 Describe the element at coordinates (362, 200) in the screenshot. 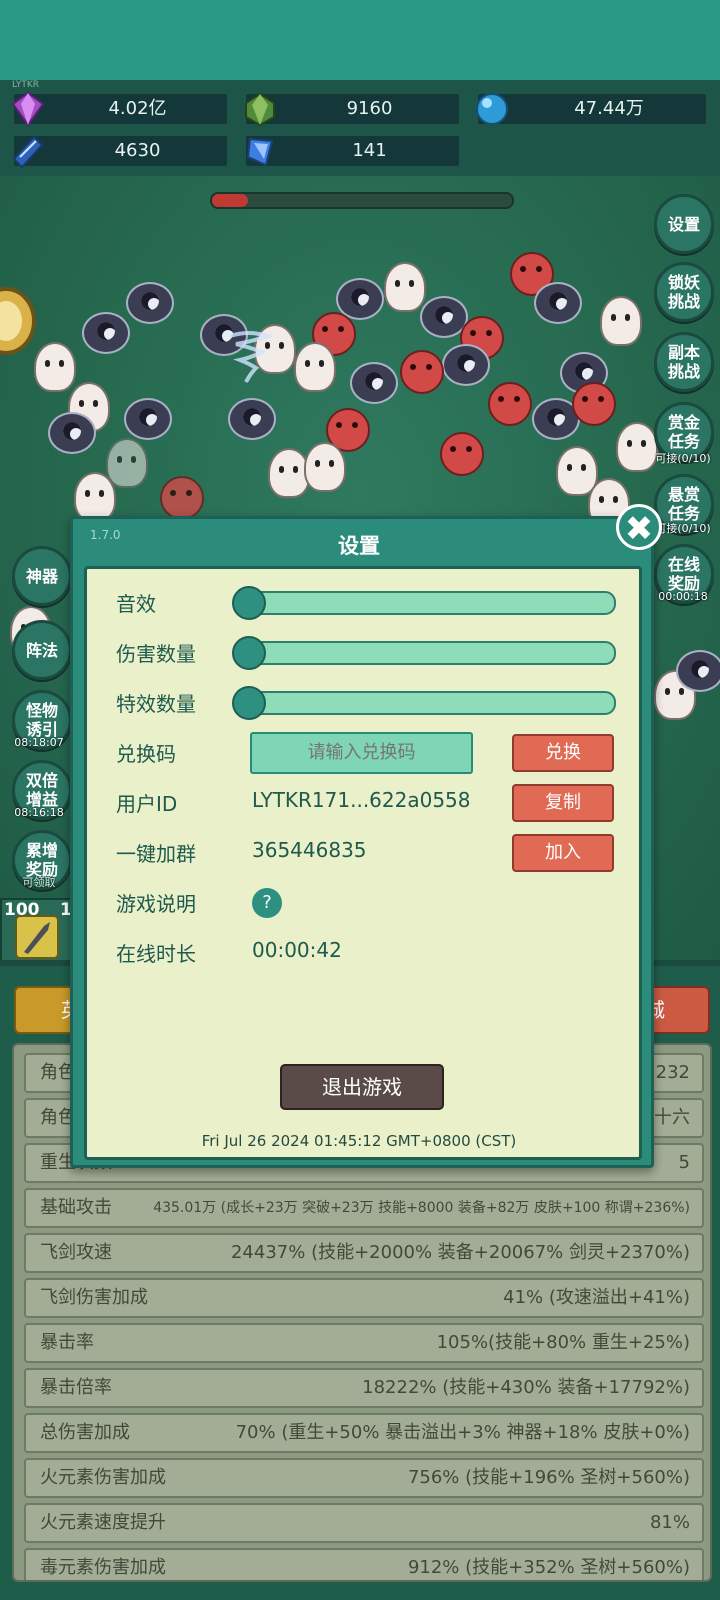

I see `wave-progress-bar` at that location.